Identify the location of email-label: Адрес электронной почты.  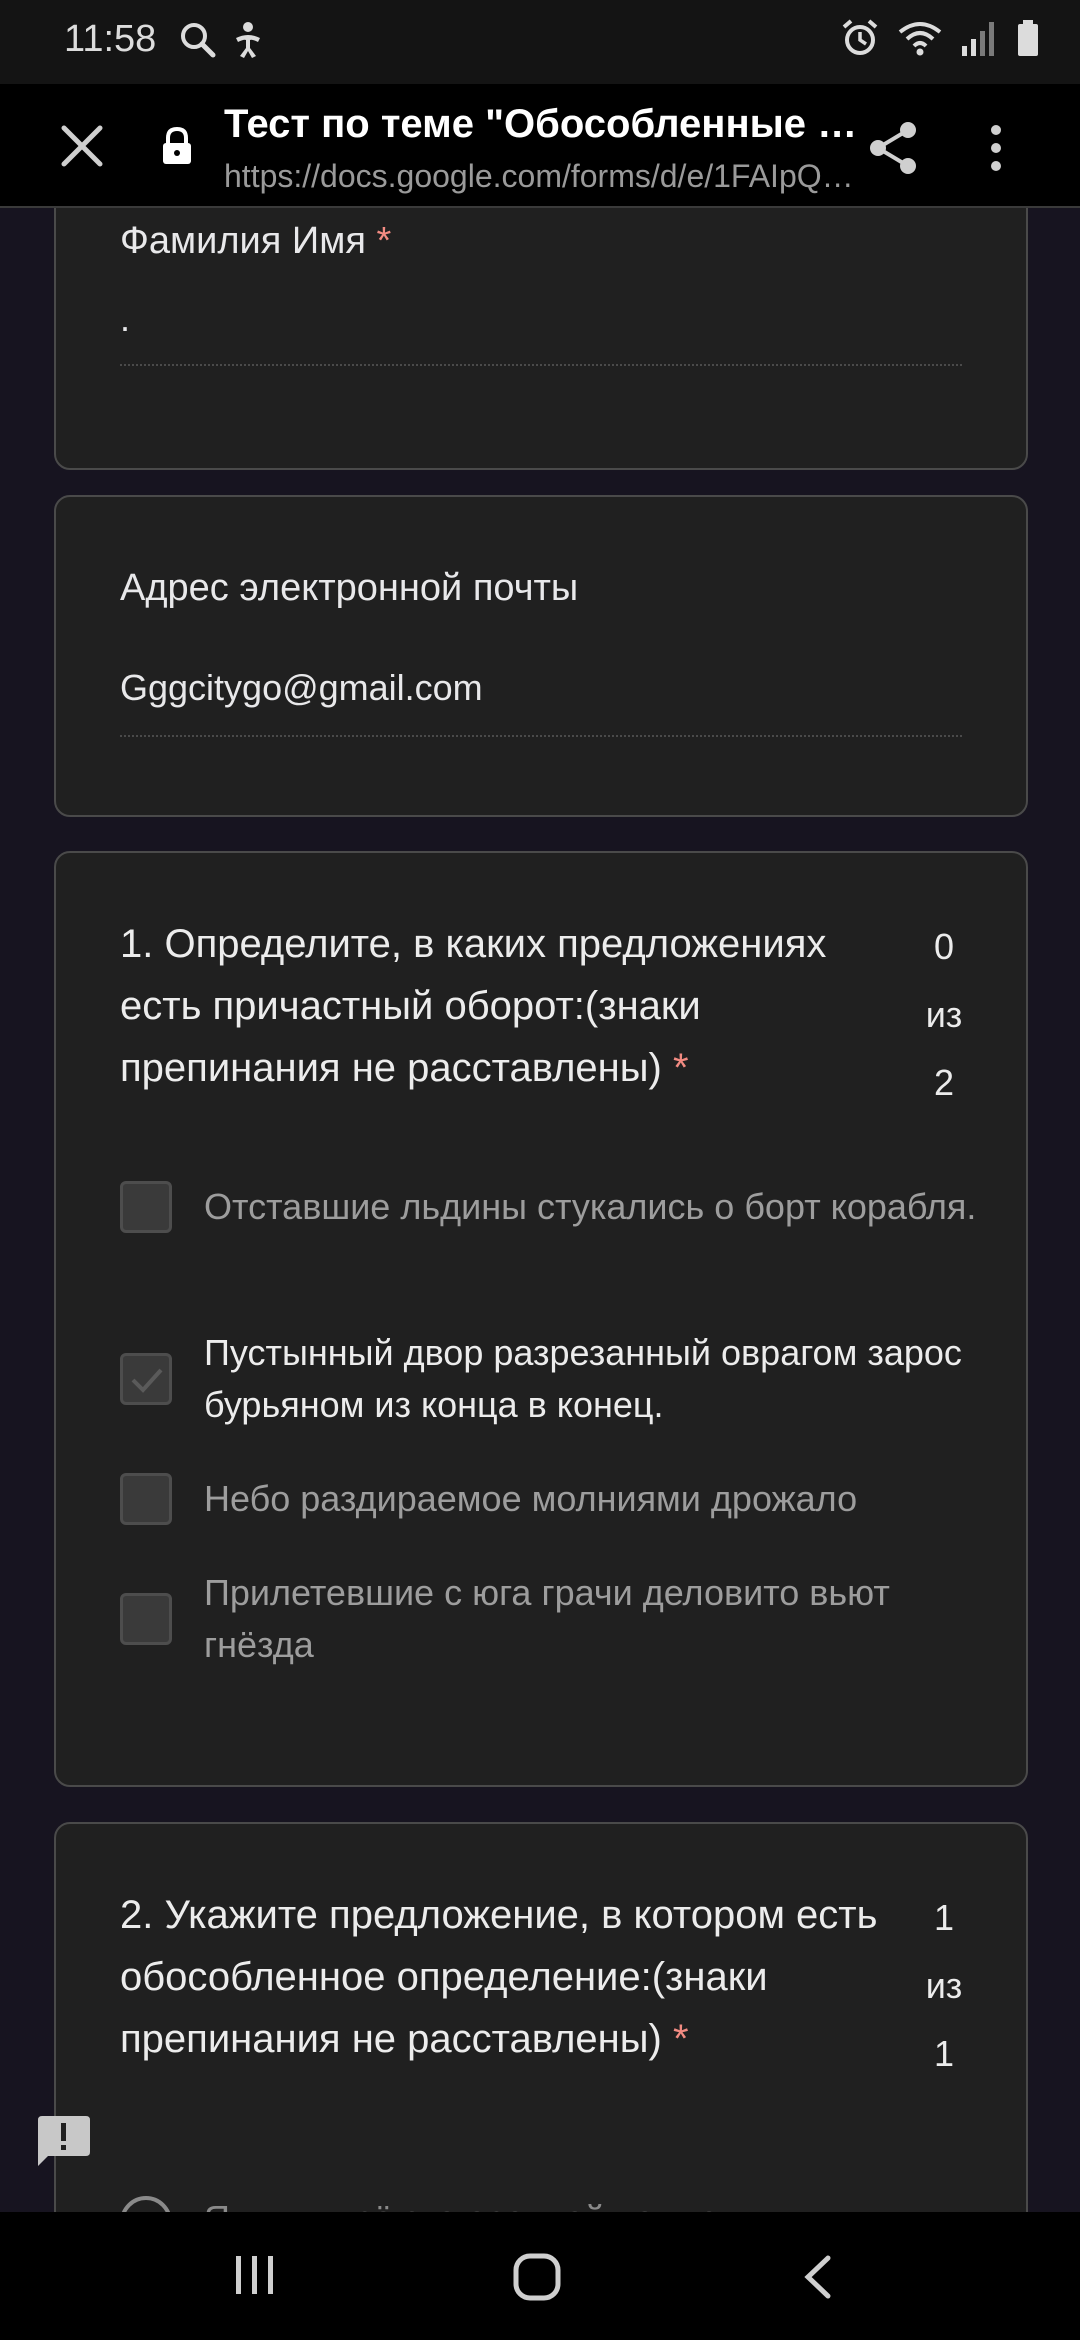
(349, 588).